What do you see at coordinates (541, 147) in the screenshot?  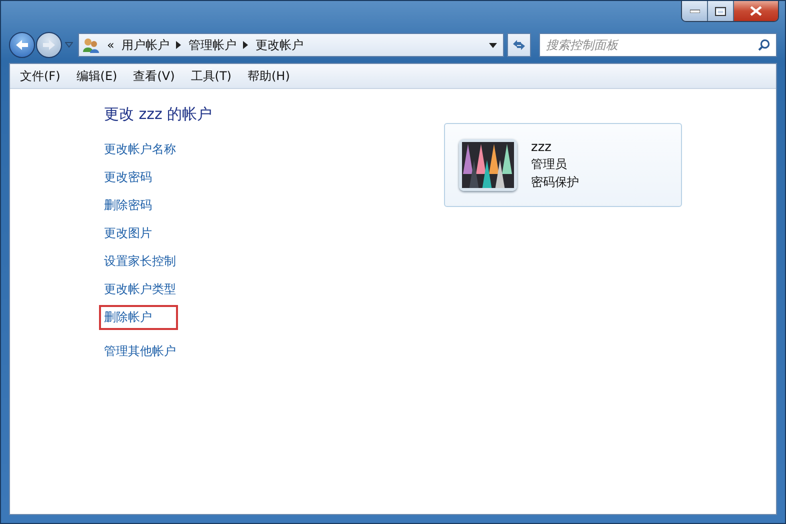 I see `account-name: zzz` at bounding box center [541, 147].